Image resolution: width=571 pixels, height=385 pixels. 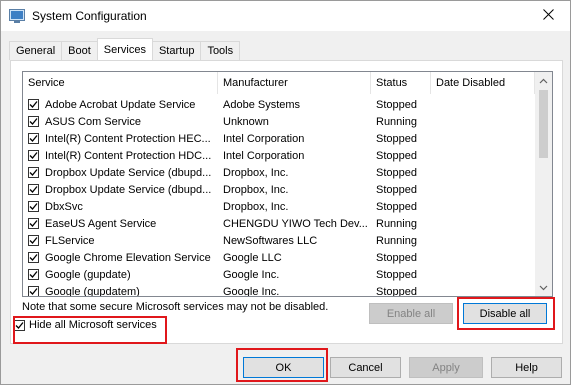 I want to click on highlight-box-disable-all, so click(x=506, y=313).